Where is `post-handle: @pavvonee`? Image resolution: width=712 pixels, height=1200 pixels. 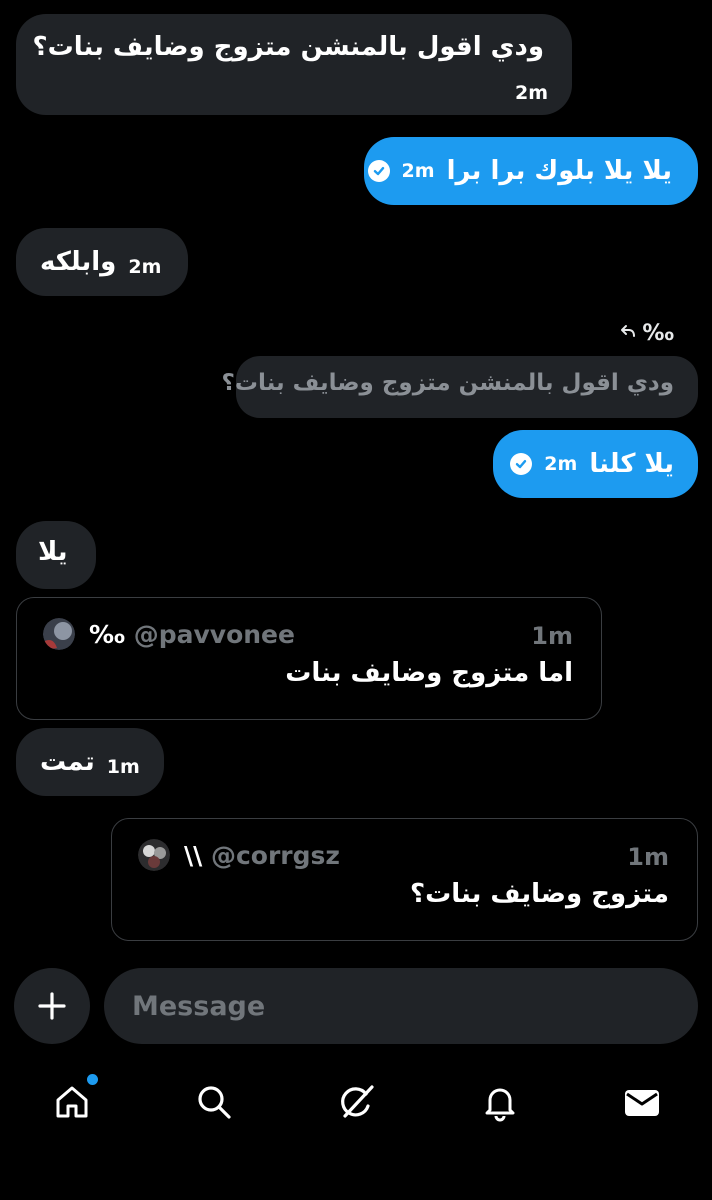
post-handle: @pavvonee is located at coordinates (214, 634).